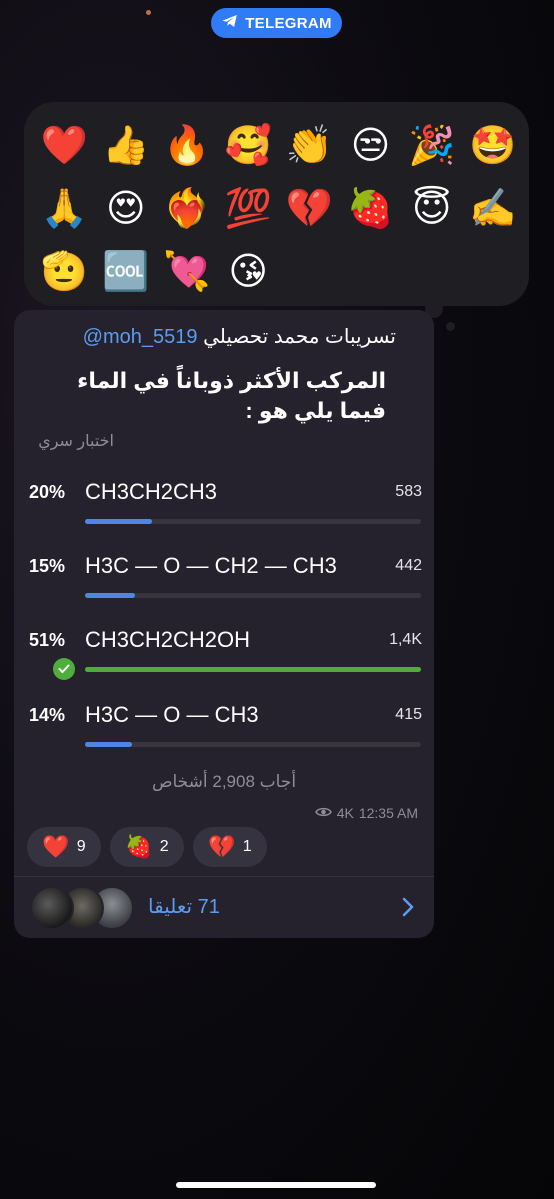 This screenshot has height=1199, width=554. Describe the element at coordinates (186, 271) in the screenshot. I see `reaction-option: 💘` at that location.